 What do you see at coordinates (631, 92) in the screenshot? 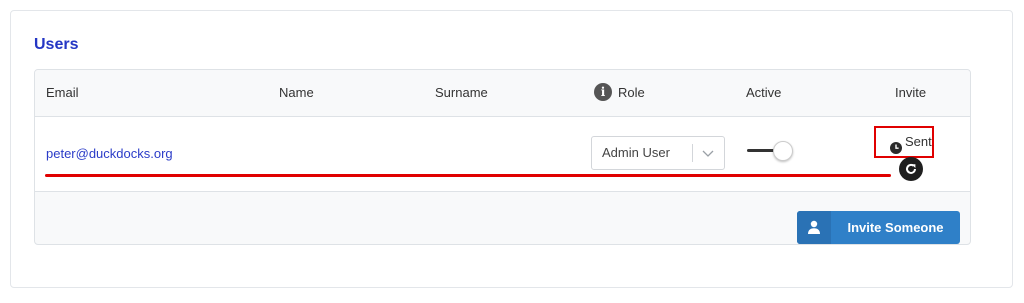
I see `header-role-label: Role` at bounding box center [631, 92].